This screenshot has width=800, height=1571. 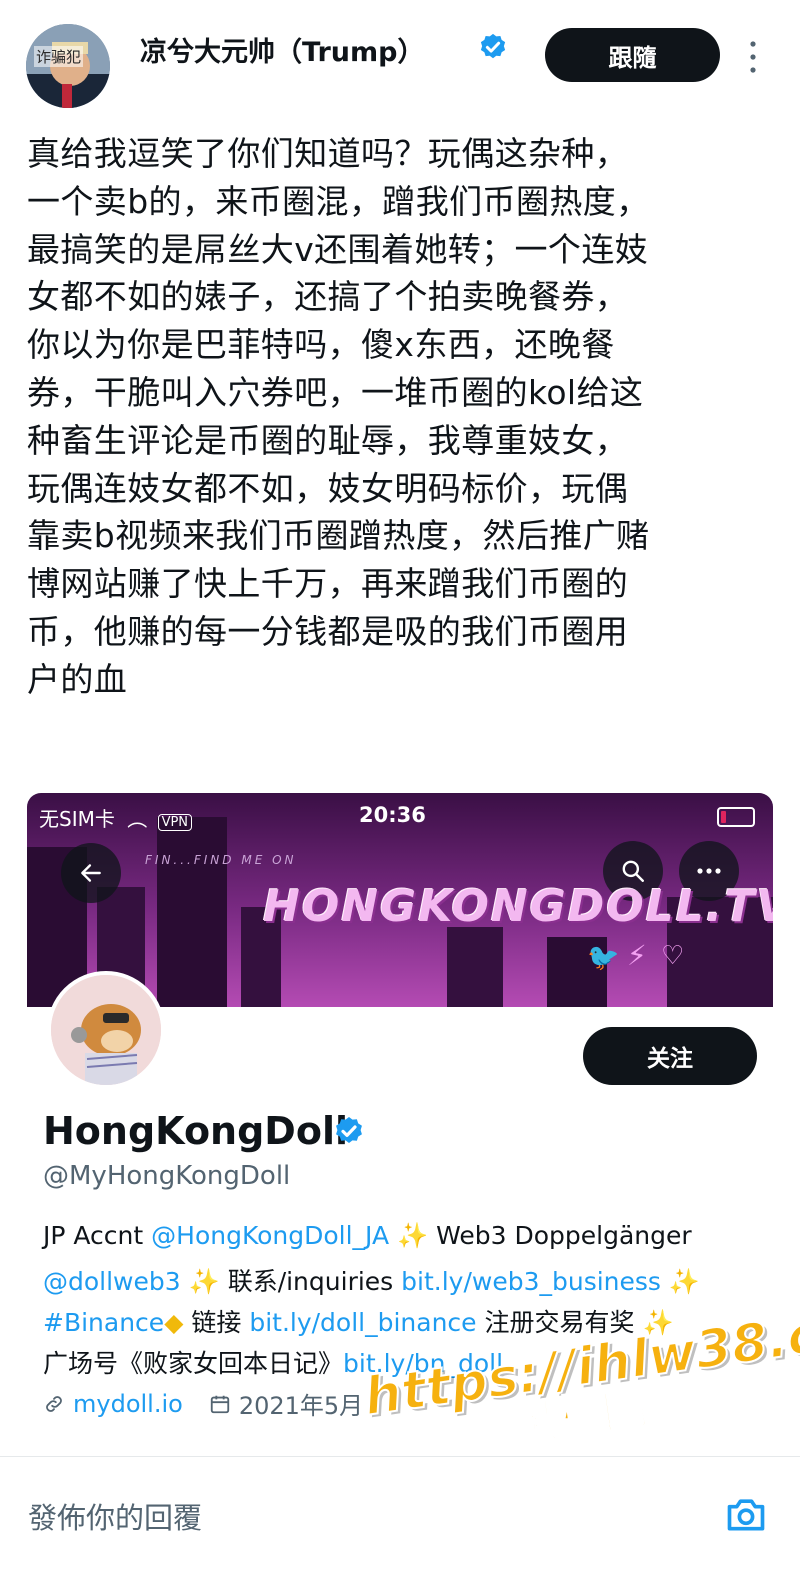 I want to click on bio-url-link: bit.ly/doll_binance, so click(x=362, y=1322).